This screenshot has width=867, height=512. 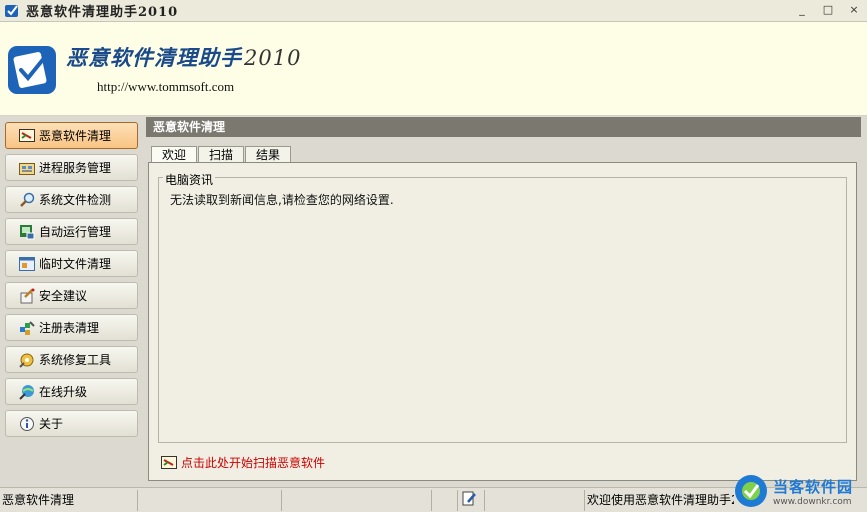 I want to click on tab-welcome: 欢迎, so click(x=174, y=154).